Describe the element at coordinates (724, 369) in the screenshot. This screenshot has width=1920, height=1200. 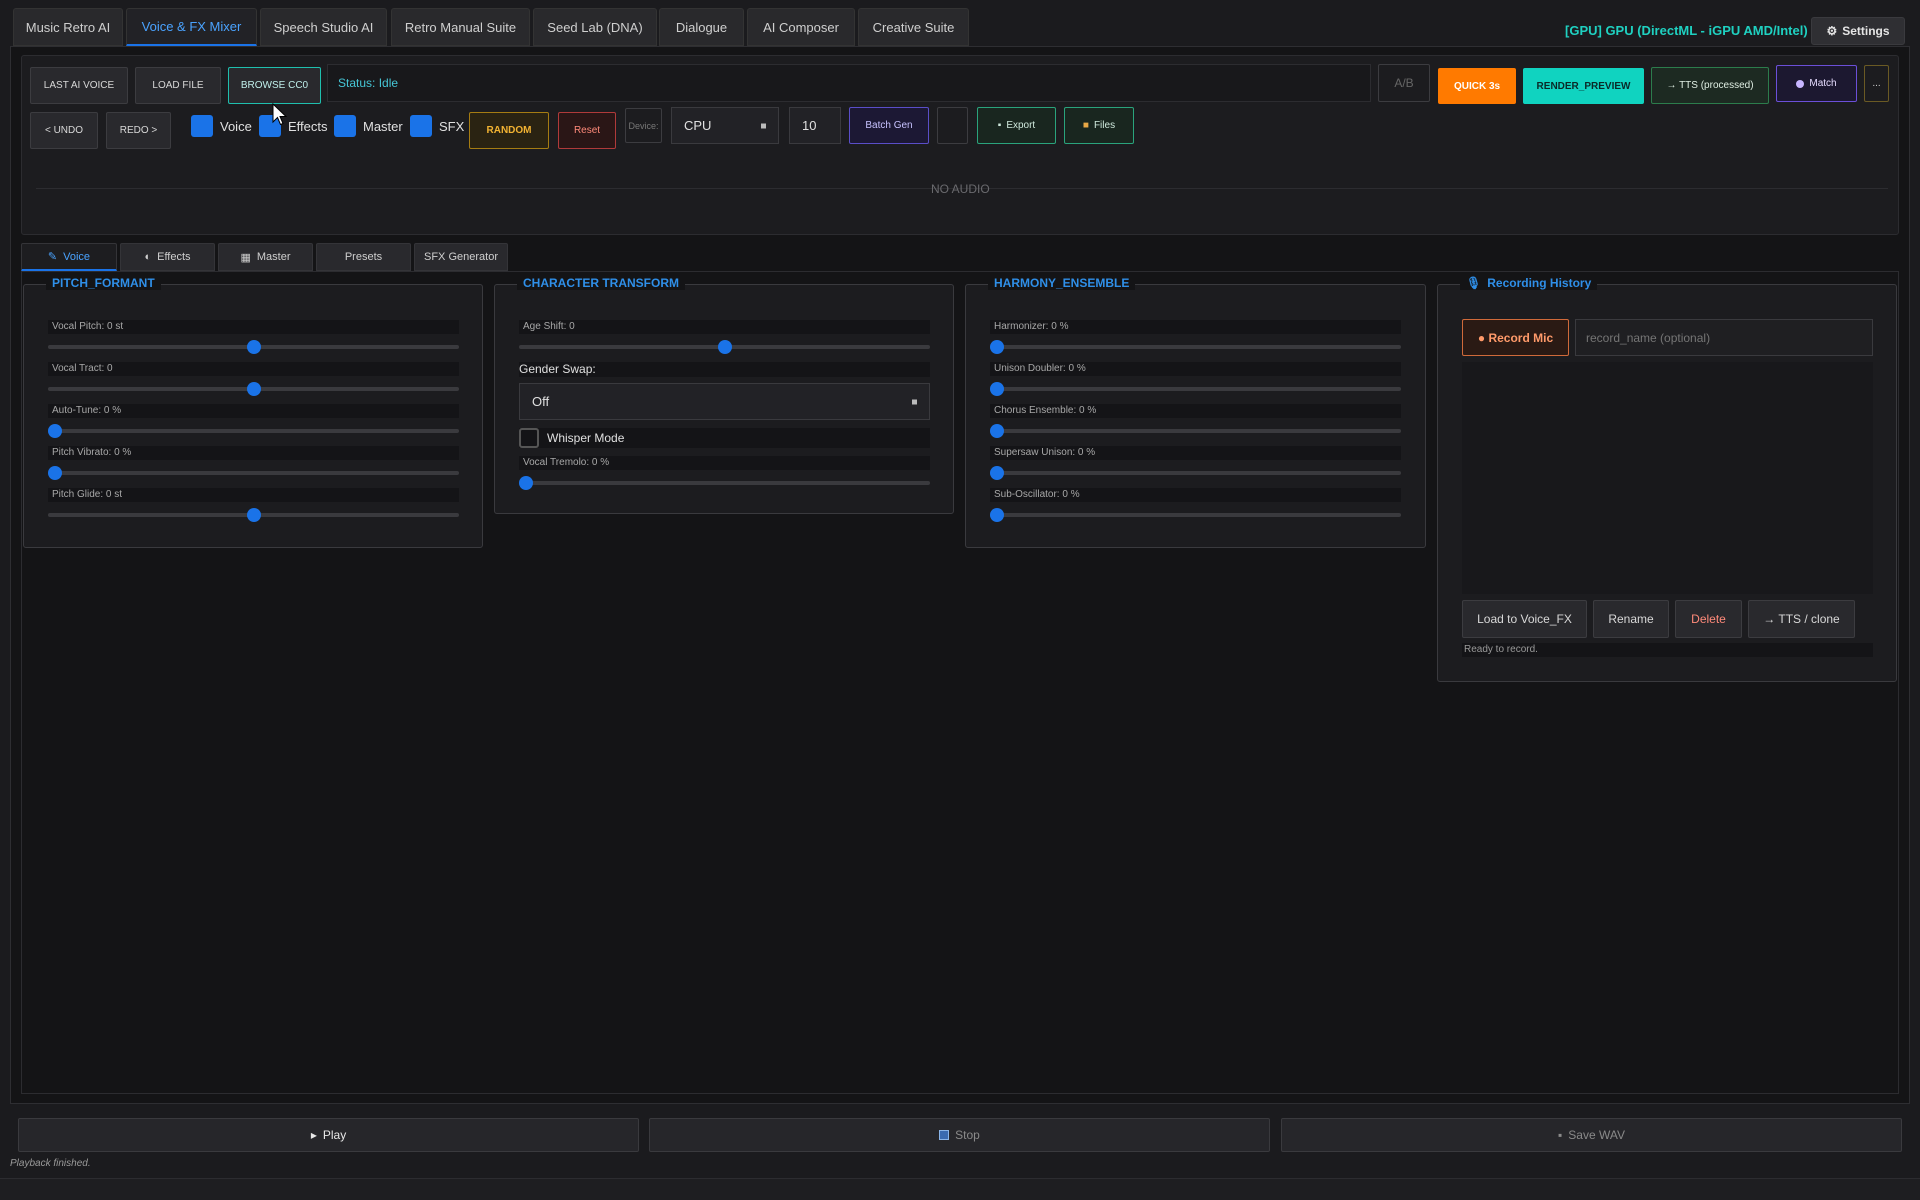
I see `gender-swap-label: Gender Swap:` at that location.